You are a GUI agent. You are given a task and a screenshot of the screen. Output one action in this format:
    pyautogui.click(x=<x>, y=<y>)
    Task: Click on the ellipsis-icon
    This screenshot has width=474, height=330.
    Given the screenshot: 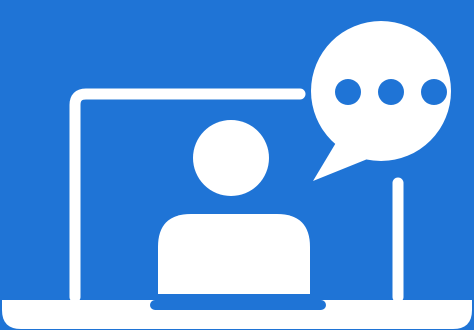 What is the action you would take?
    pyautogui.click(x=391, y=92)
    